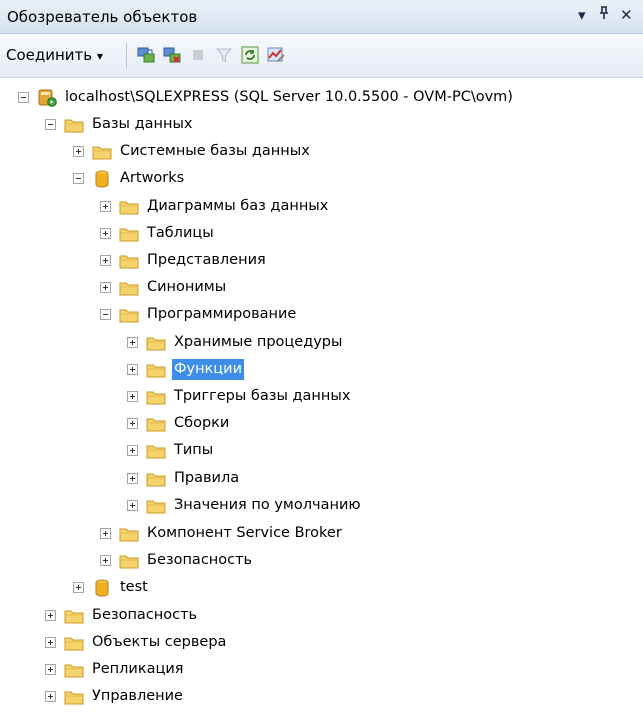  Describe the element at coordinates (172, 55) in the screenshot. I see `disconnect-icon` at that location.